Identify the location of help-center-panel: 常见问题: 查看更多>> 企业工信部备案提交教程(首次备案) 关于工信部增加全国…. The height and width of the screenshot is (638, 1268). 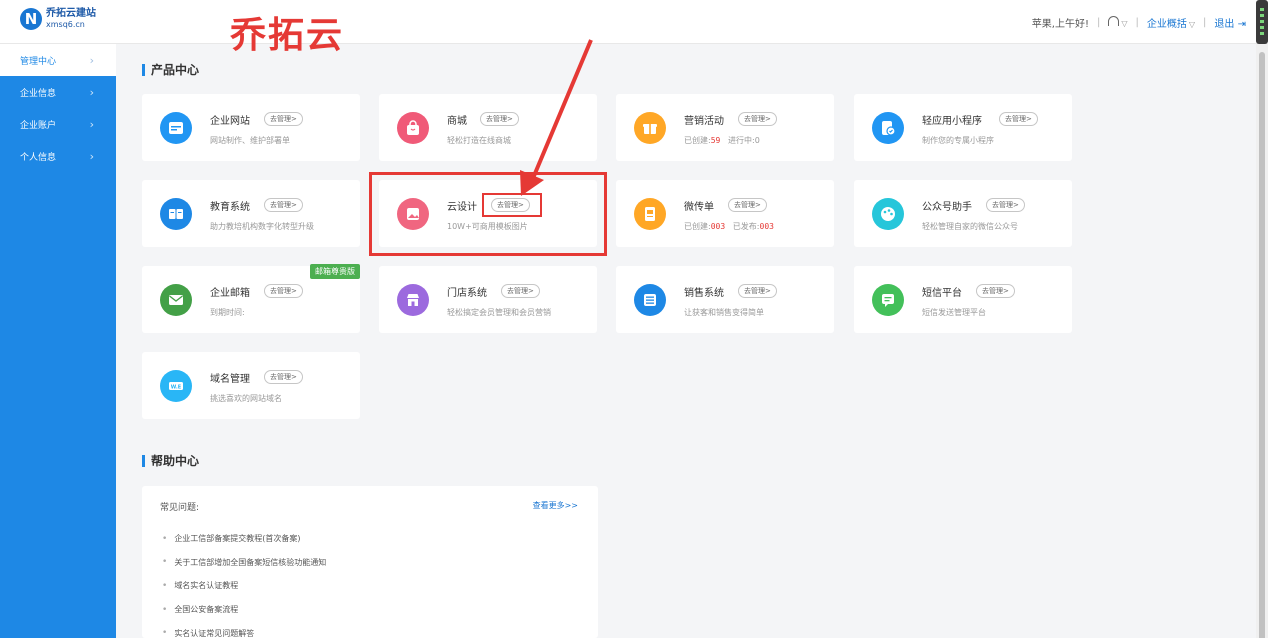
(370, 562).